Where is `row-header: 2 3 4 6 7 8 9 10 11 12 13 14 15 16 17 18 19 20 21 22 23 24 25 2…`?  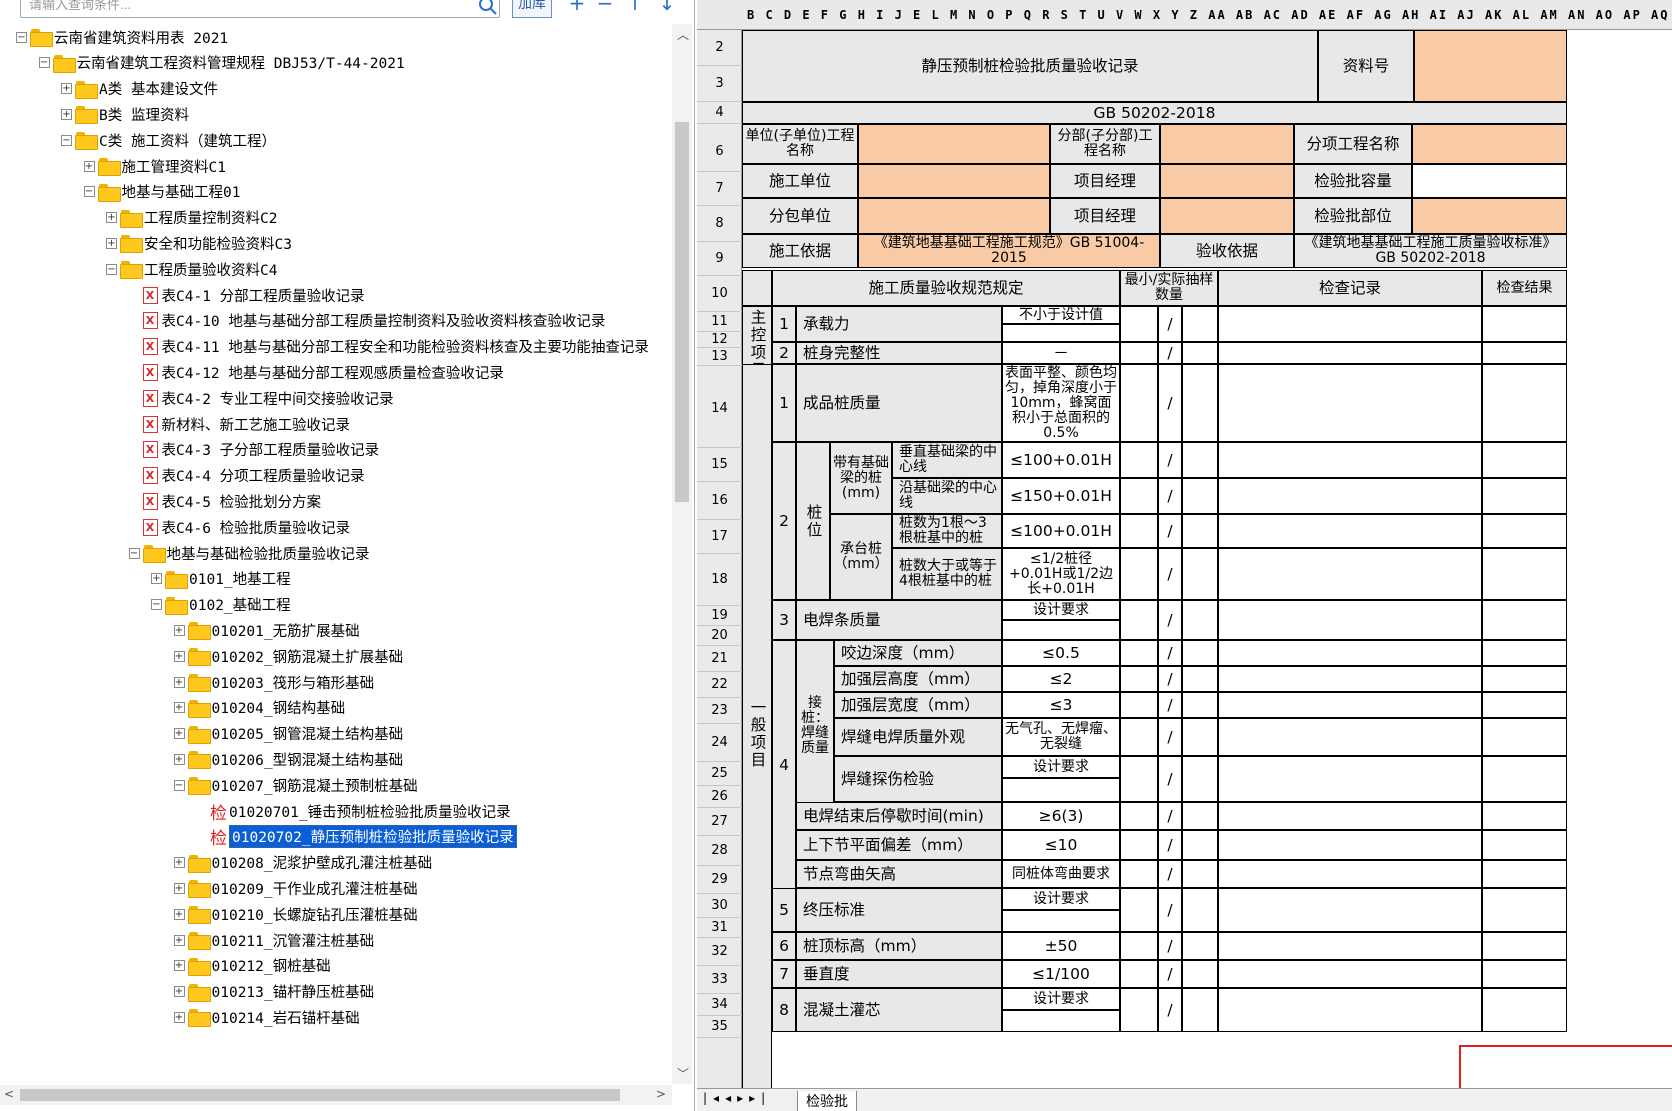 row-header: 2 3 4 6 7 8 9 10 11 12 13 14 15 16 17 18 19 20 21 22 23 24 25 2… is located at coordinates (719, 559).